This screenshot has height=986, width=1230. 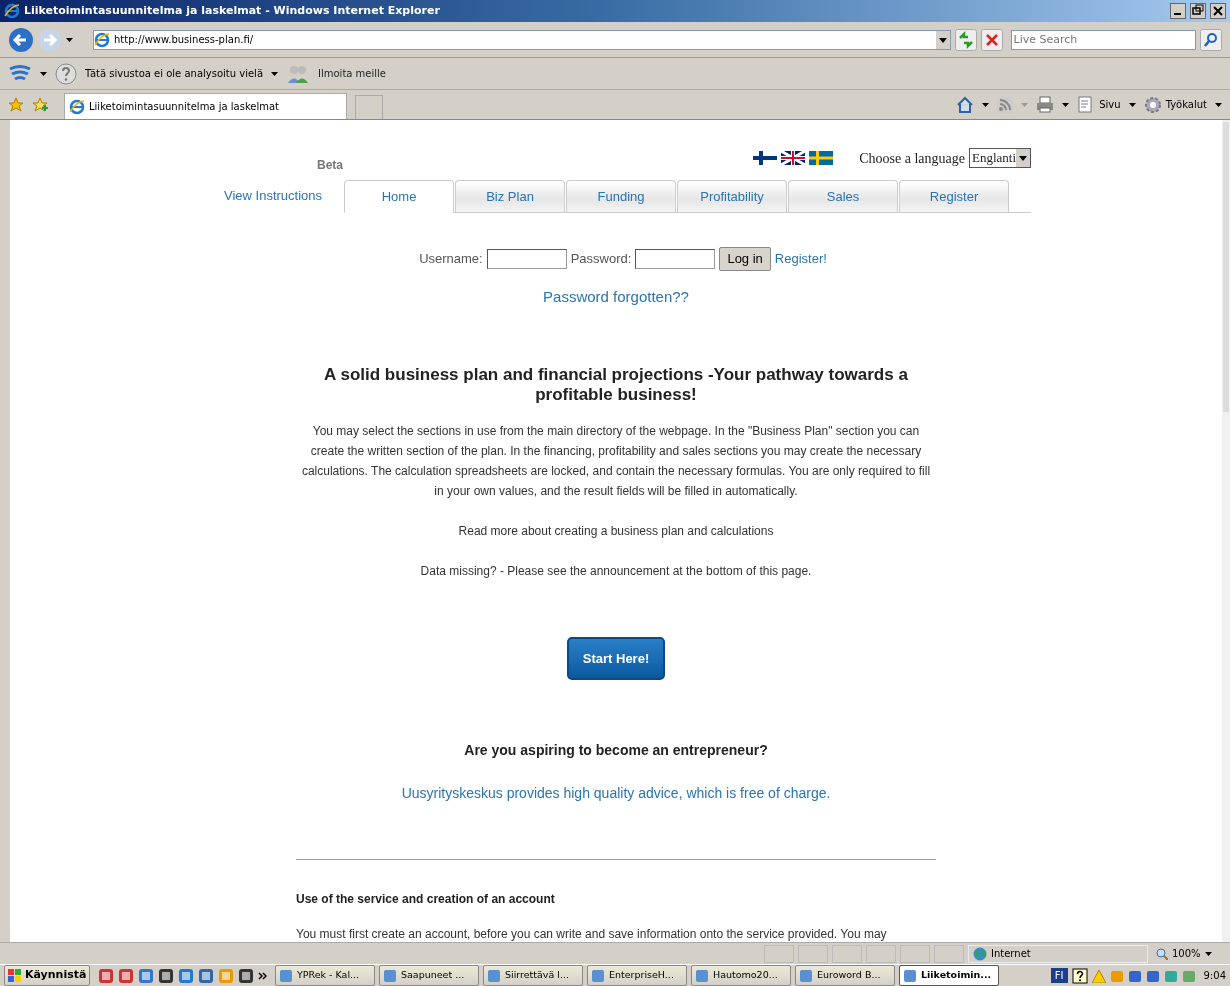 I want to click on headline: A solid business plan and financial projections -Your pathway towards a profitable business!, so click(x=616, y=384).